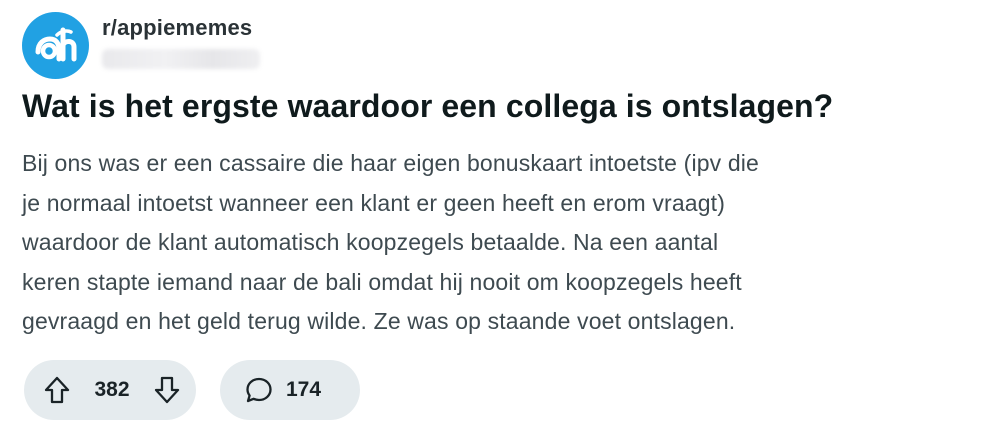  I want to click on speech-bubble-icon, so click(259, 390).